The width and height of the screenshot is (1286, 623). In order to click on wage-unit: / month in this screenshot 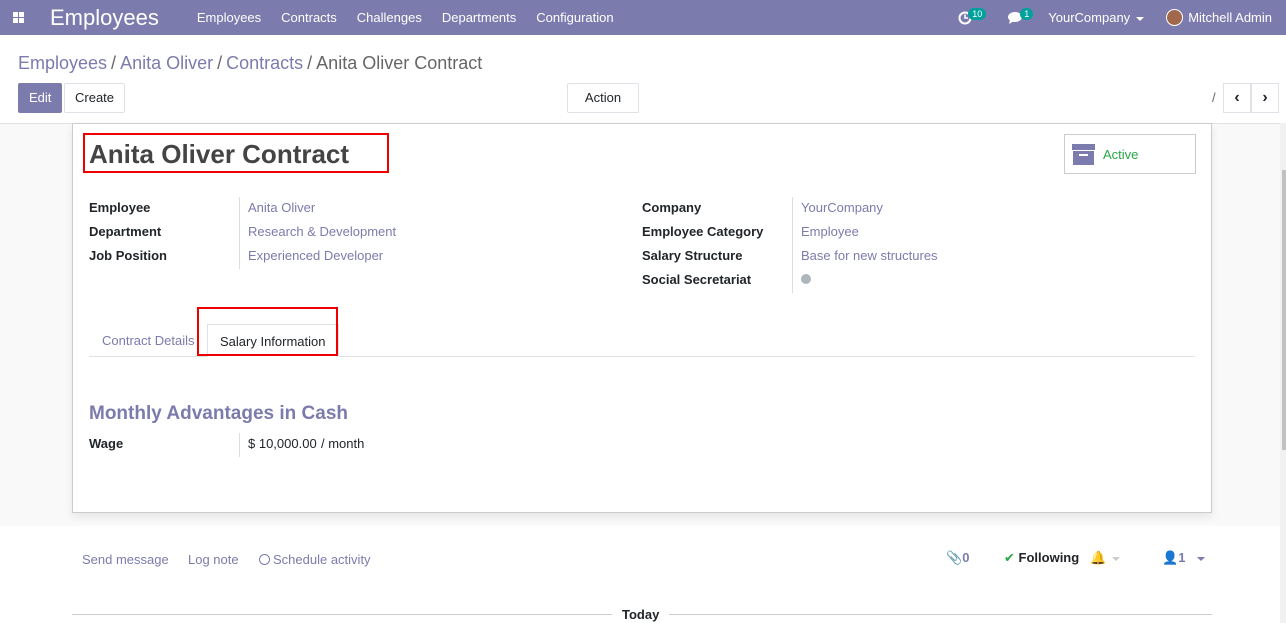, I will do `click(343, 443)`.